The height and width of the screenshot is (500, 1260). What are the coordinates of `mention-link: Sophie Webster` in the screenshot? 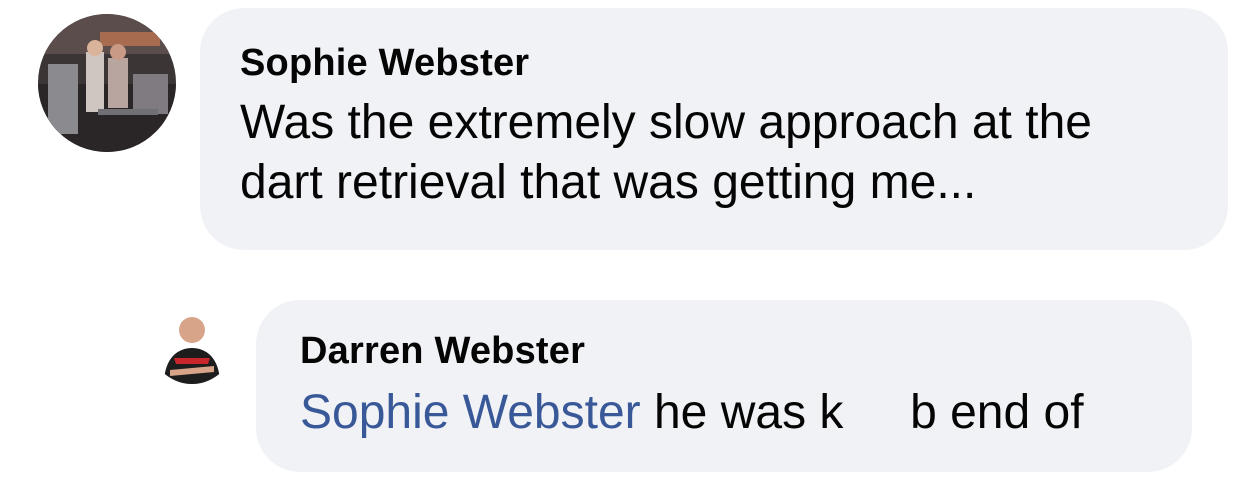 It's located at (470, 412).